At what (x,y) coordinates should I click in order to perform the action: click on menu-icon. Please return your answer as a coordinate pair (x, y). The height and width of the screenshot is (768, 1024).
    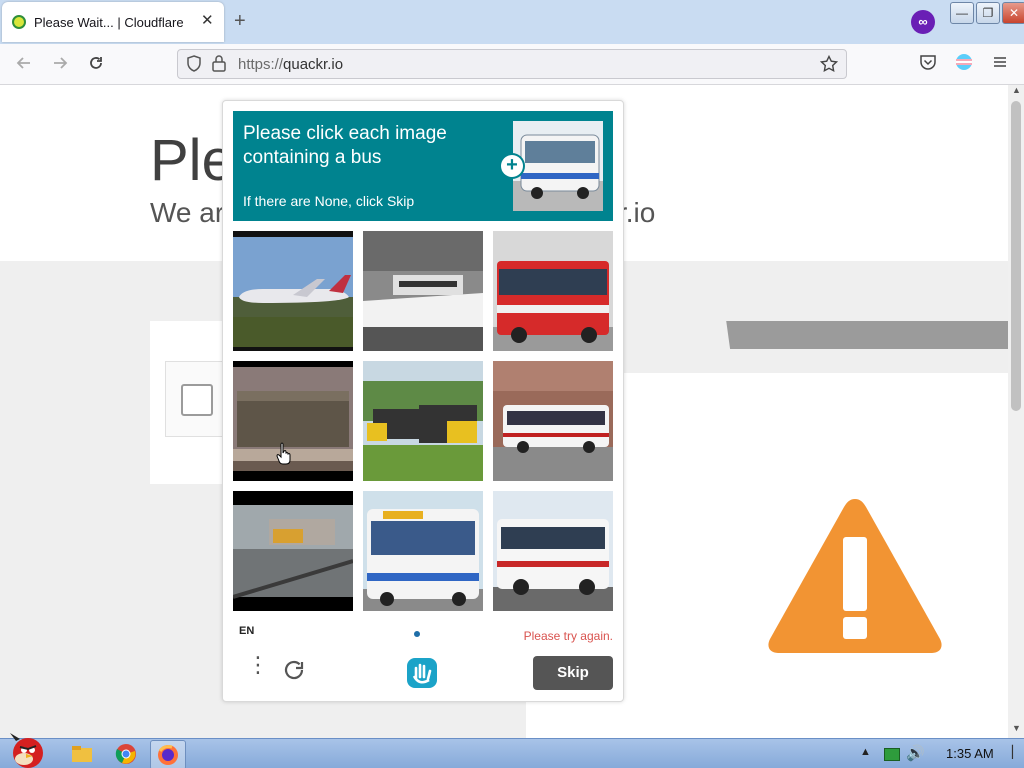
    Looking at the image, I should click on (1000, 62).